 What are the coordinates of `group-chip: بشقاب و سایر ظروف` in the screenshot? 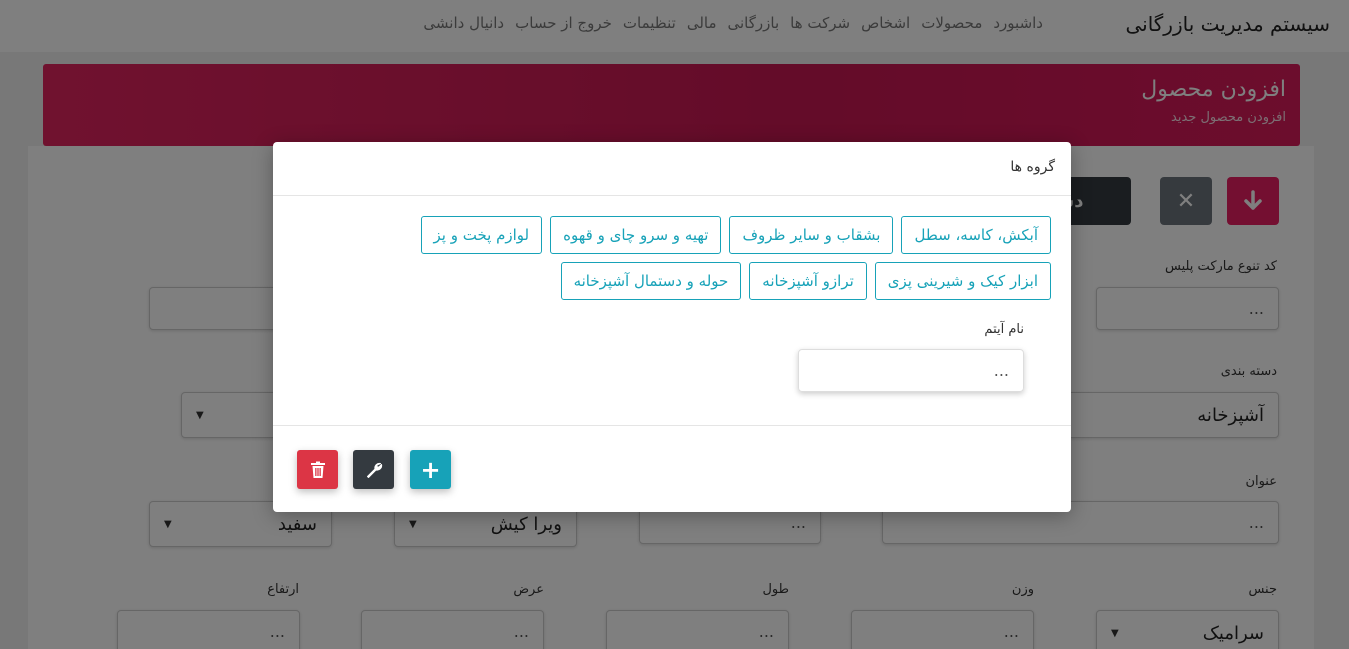 It's located at (811, 235).